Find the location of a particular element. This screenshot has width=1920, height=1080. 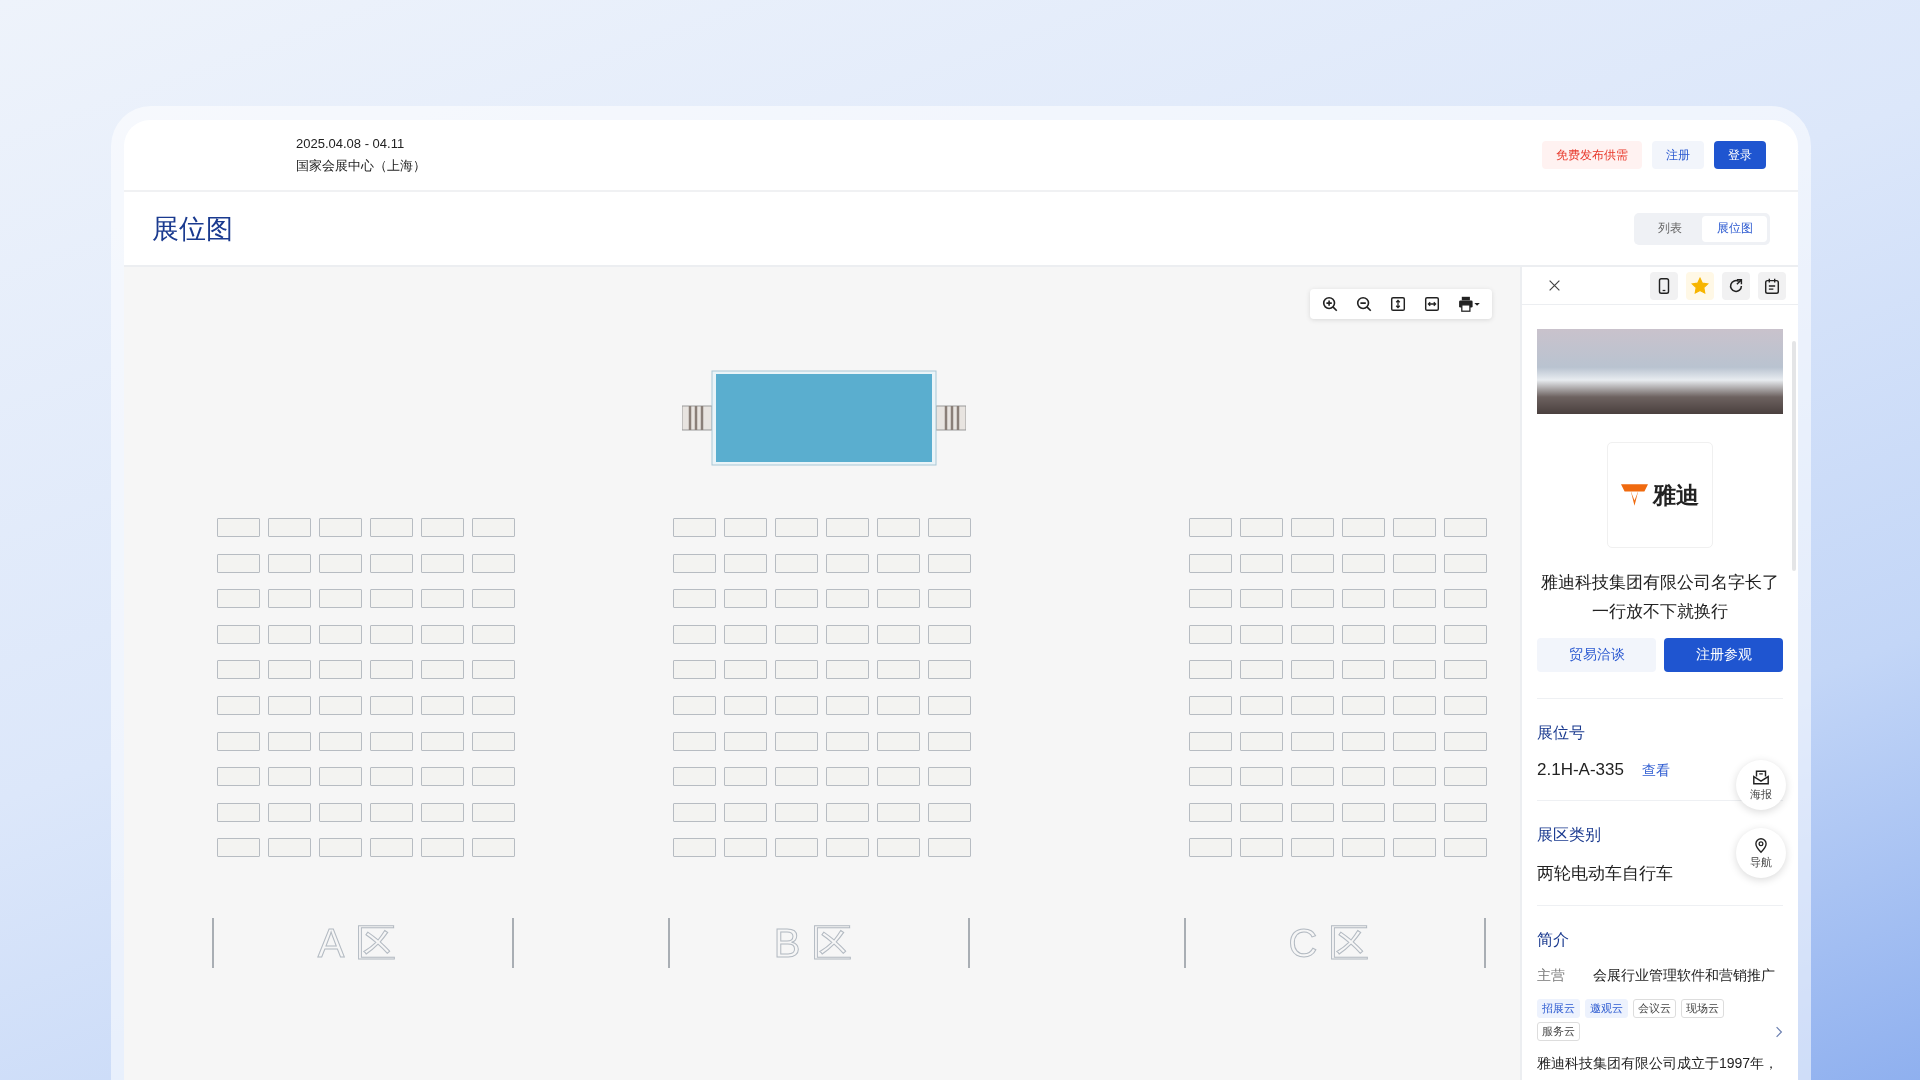

poster-button: 海报 is located at coordinates (1761, 785).